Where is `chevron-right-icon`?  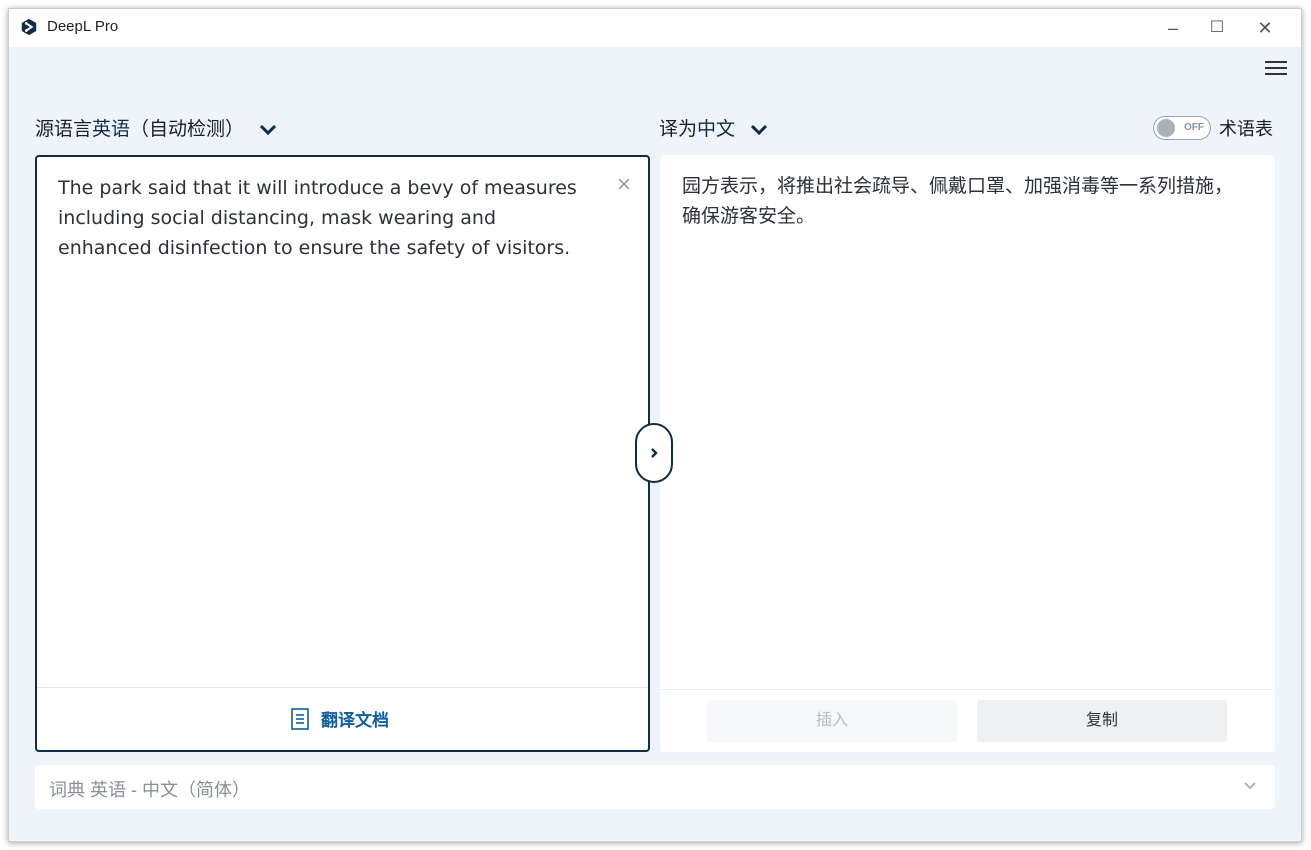 chevron-right-icon is located at coordinates (654, 453).